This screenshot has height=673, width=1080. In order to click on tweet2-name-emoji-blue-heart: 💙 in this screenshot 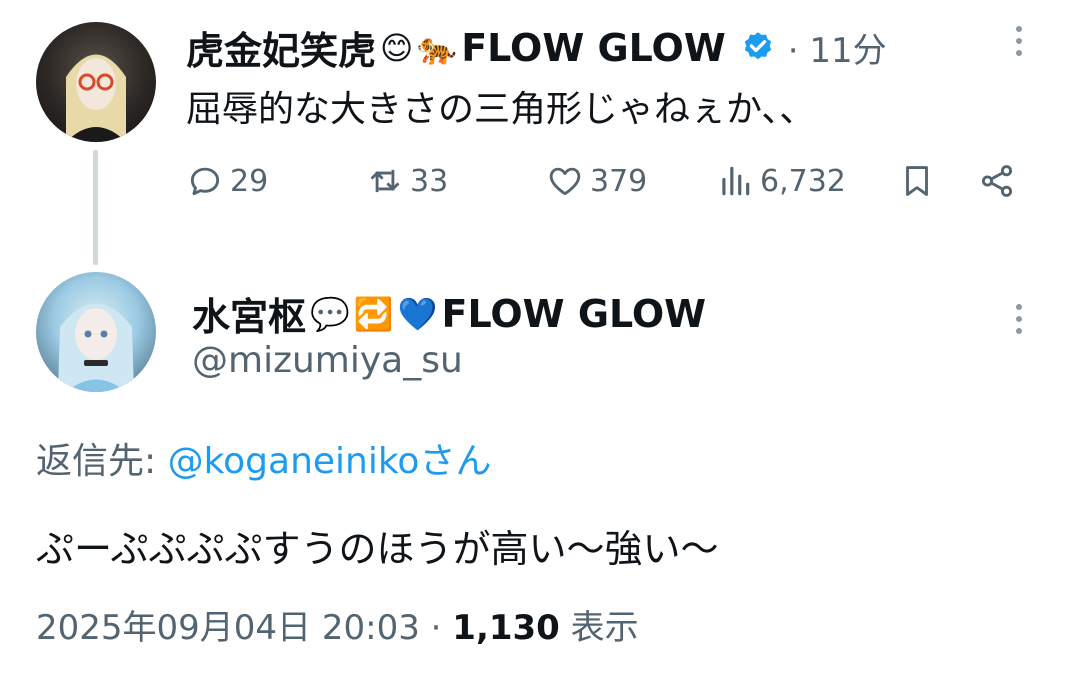, I will do `click(417, 313)`.